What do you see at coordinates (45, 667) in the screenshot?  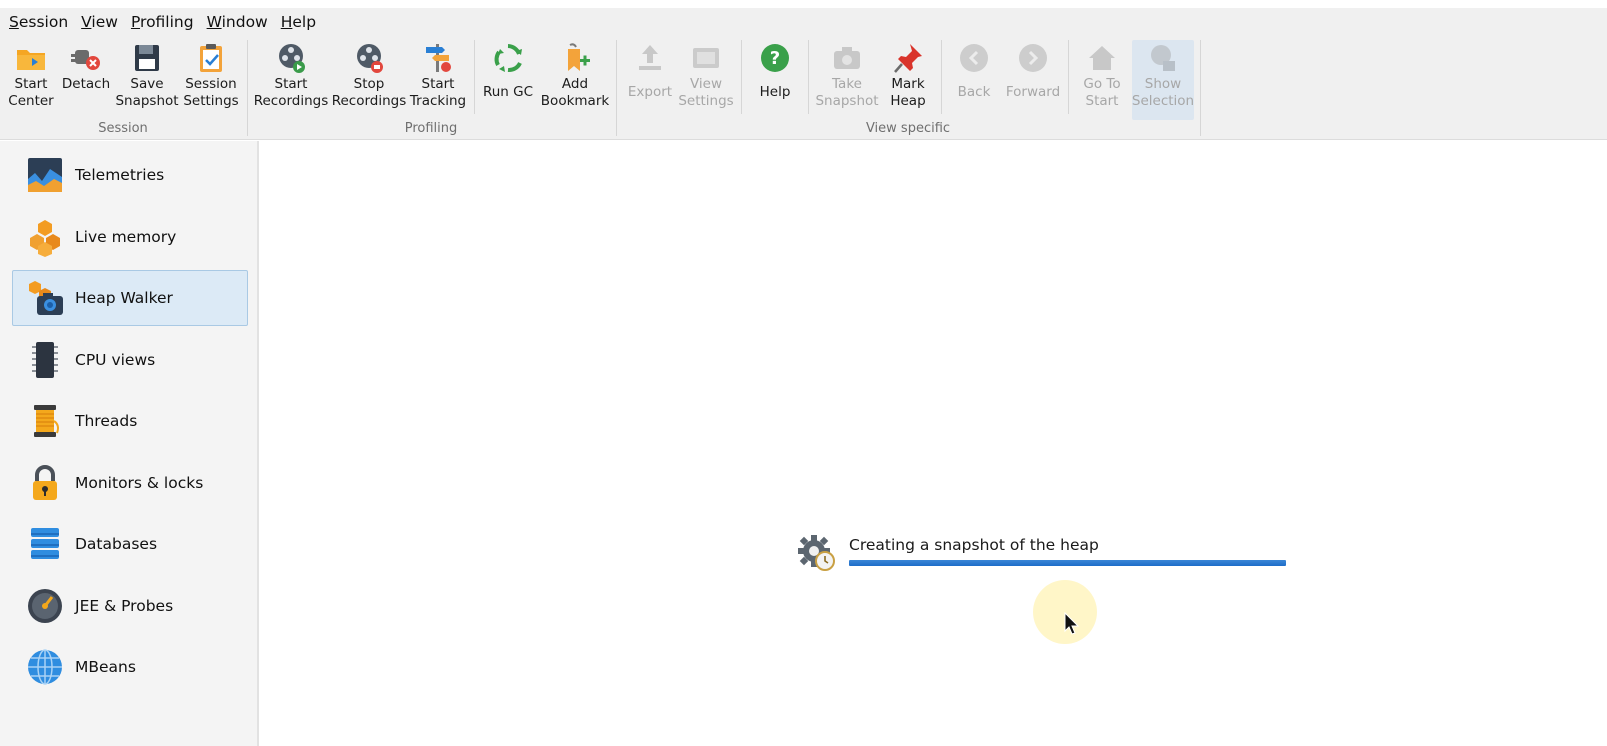 I see `globe-icon` at bounding box center [45, 667].